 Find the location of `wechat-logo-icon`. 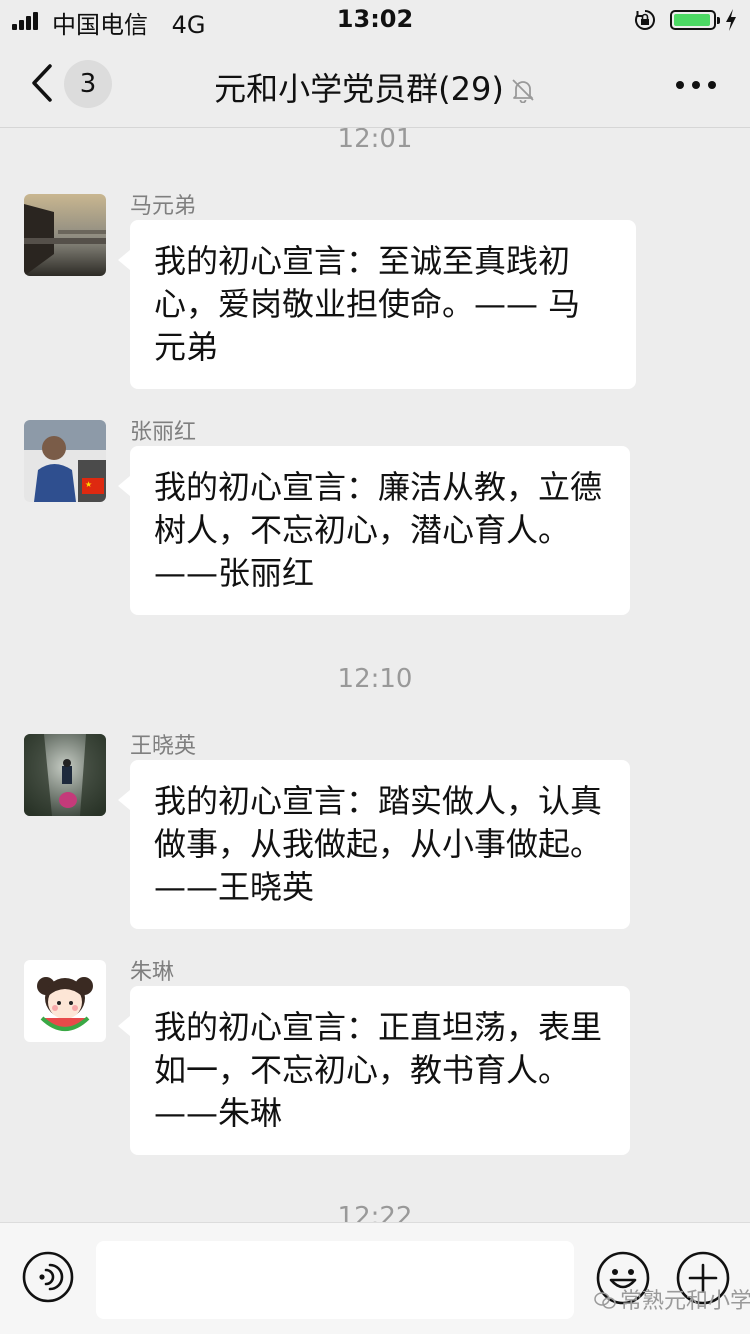

wechat-logo-icon is located at coordinates (605, 1300).